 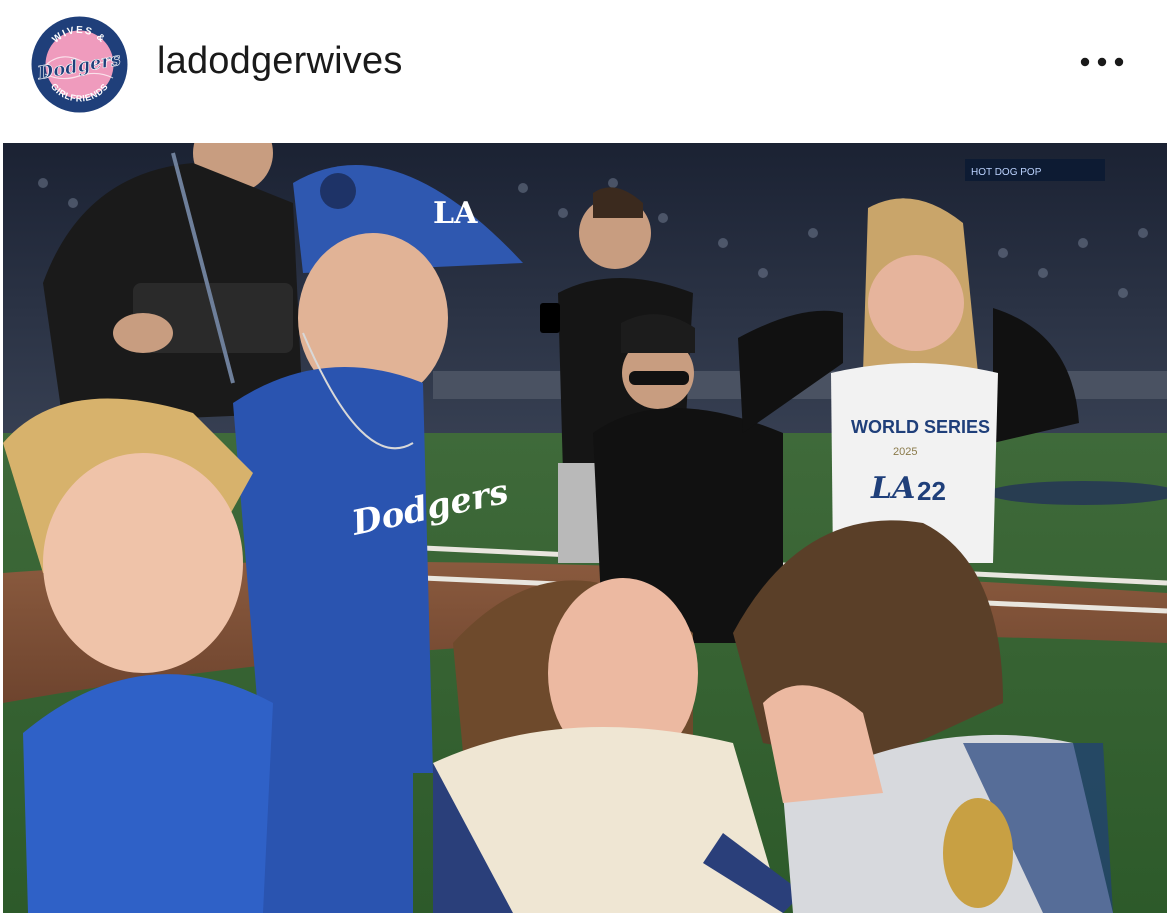 What do you see at coordinates (931, 491) in the screenshot?
I see `jersey-number-text: 22` at bounding box center [931, 491].